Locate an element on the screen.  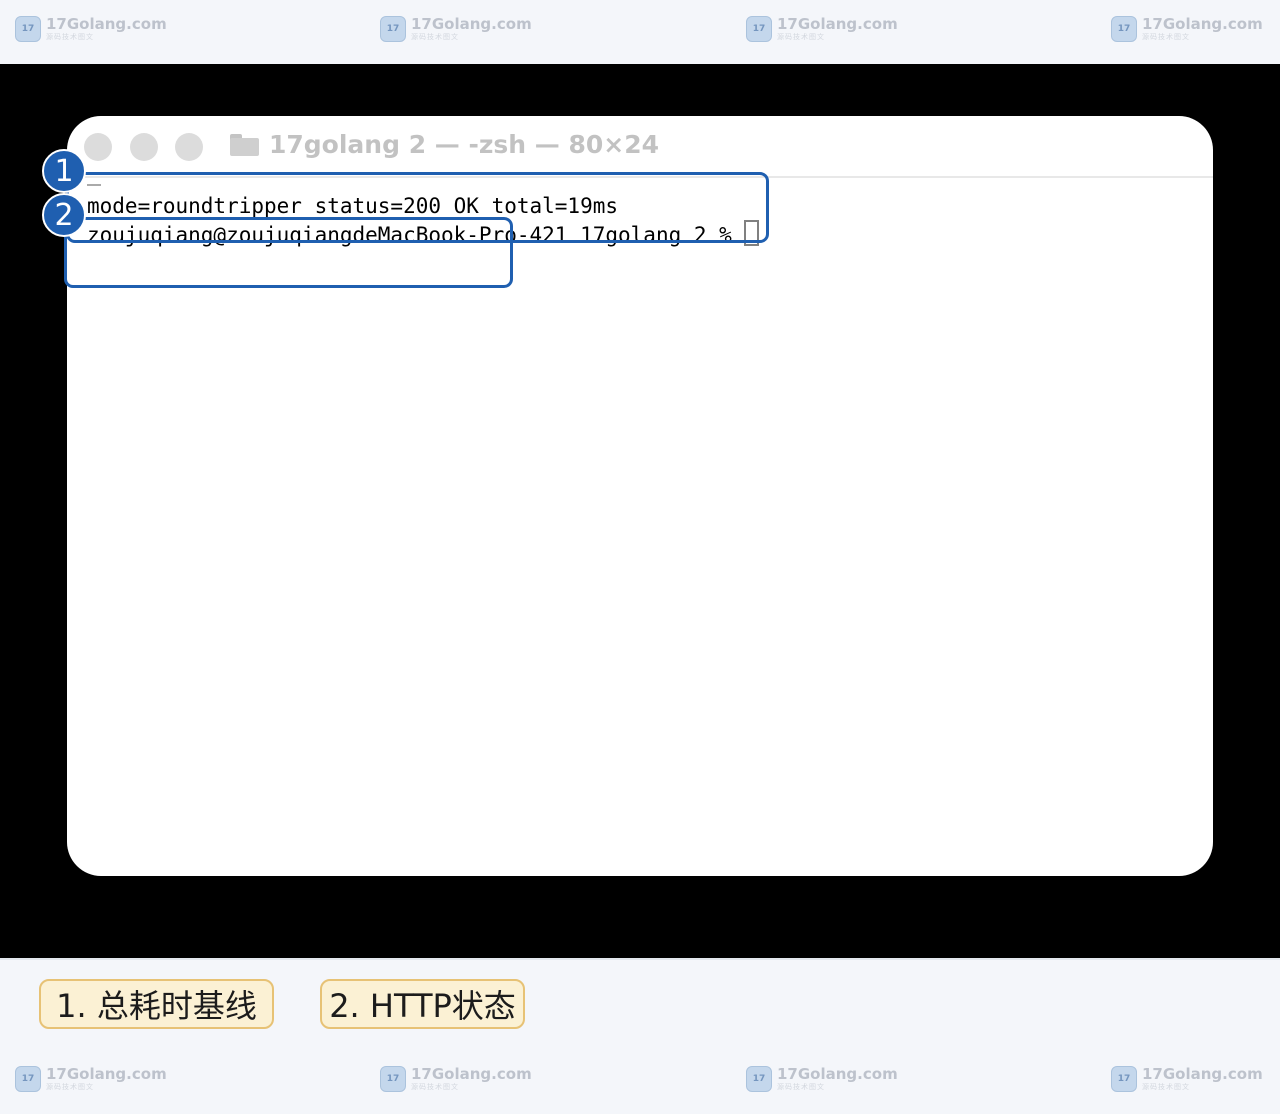
title-bar: 17golang 2 — -zsh — 80×24 is located at coordinates (640, 147).